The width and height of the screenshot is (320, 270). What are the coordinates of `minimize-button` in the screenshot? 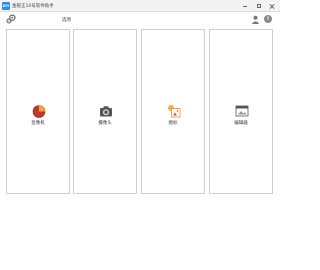 It's located at (245, 6).